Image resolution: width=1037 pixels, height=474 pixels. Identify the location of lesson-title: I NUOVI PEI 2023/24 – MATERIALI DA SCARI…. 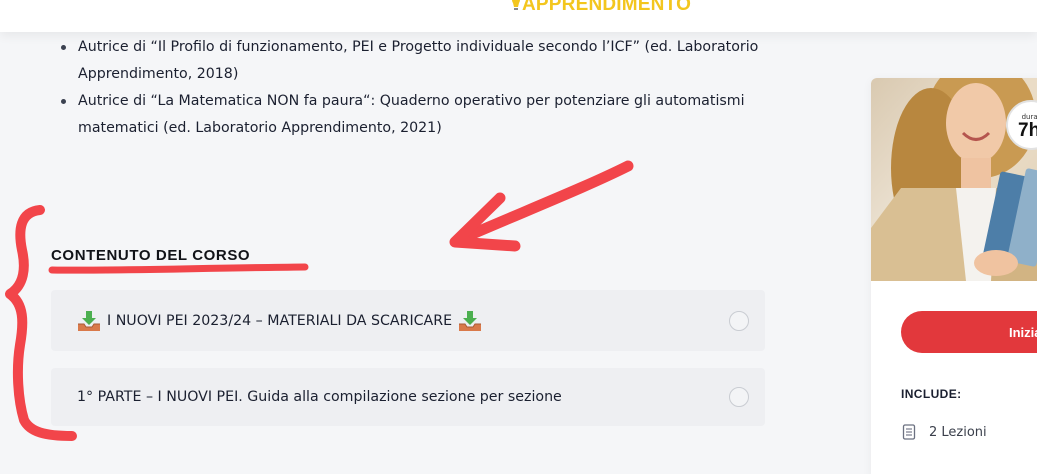
(280, 320).